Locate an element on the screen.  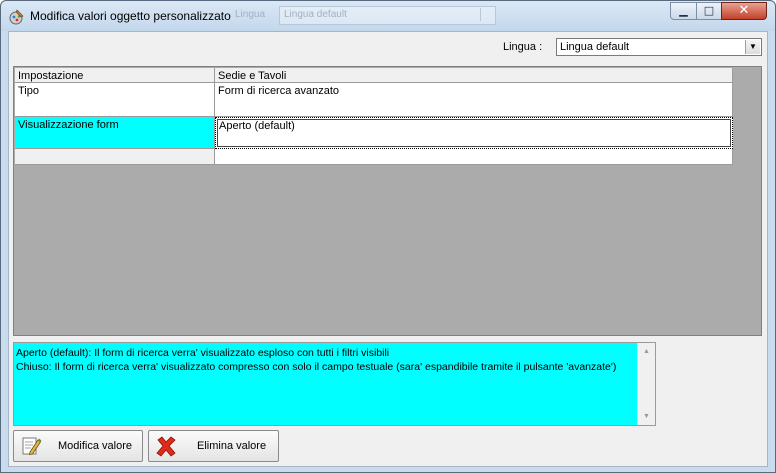
background-select-value: Lingua default is located at coordinates (315, 14).